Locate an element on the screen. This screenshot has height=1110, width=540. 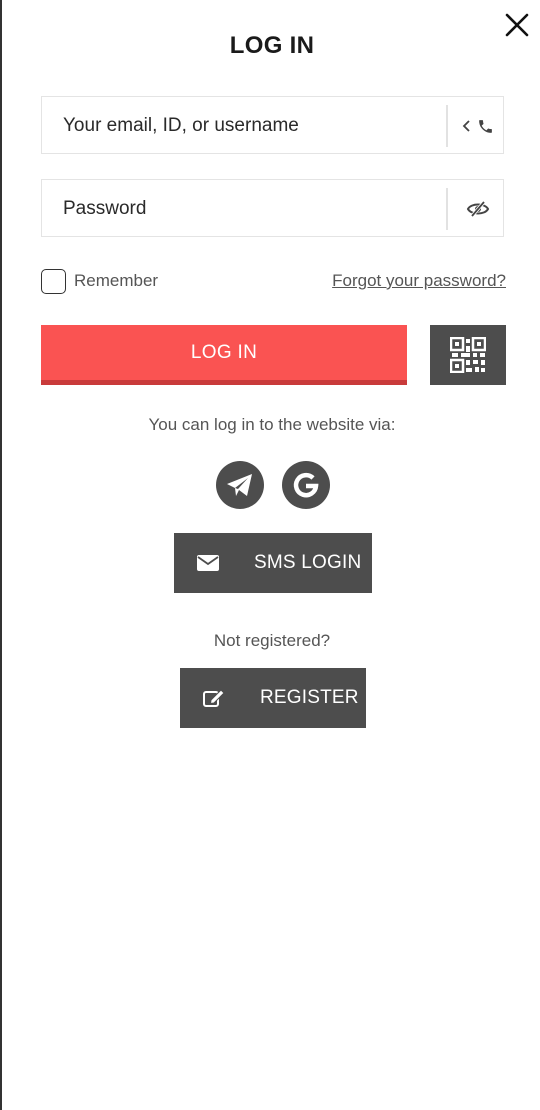
password-field-value: Password is located at coordinates (105, 208).